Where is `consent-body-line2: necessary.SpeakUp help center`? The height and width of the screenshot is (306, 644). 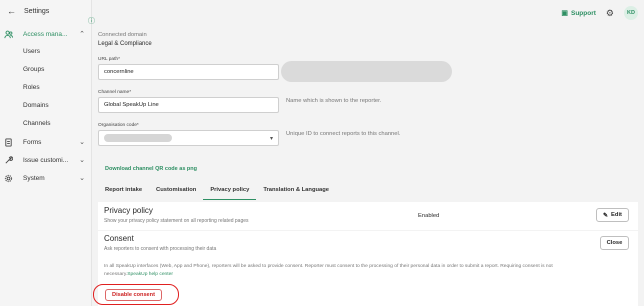 consent-body-line2: necessary.SpeakUp help center is located at coordinates (138, 274).